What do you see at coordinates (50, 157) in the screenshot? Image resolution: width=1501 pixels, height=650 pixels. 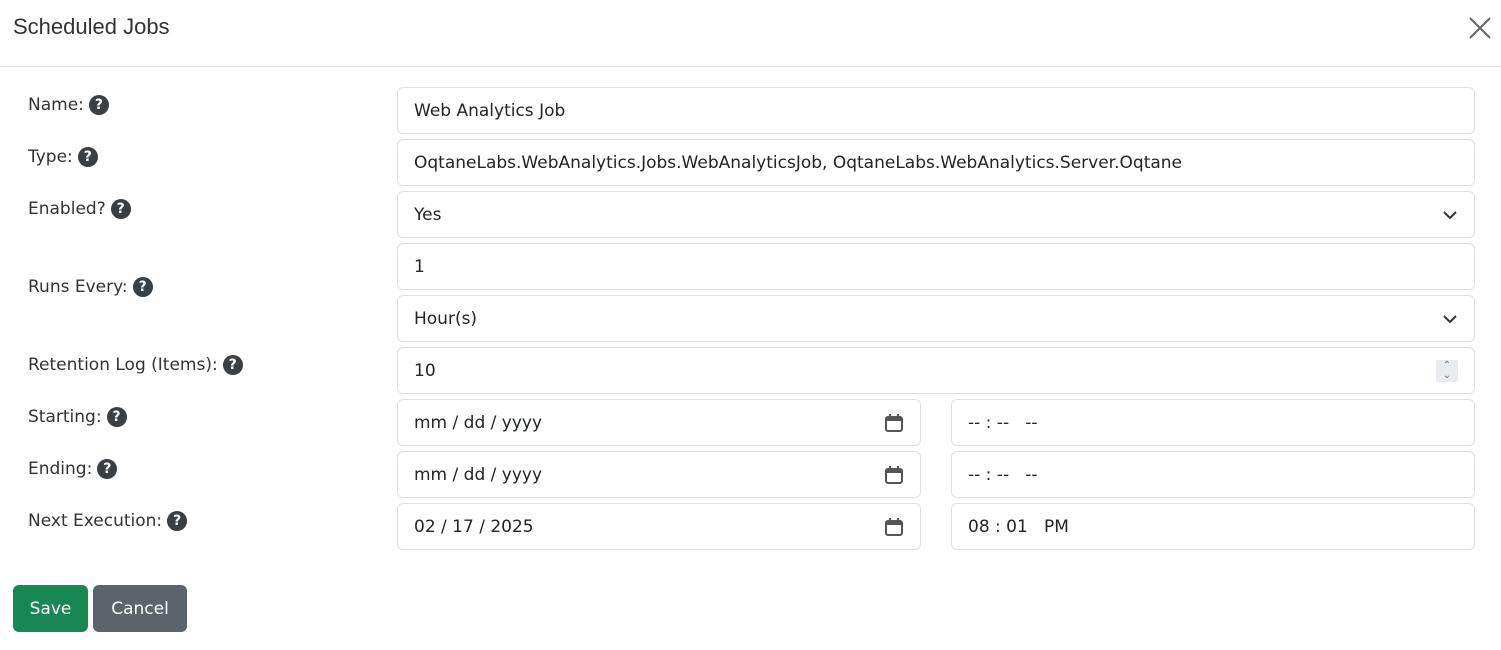 I see `label-text: Type:` at bounding box center [50, 157].